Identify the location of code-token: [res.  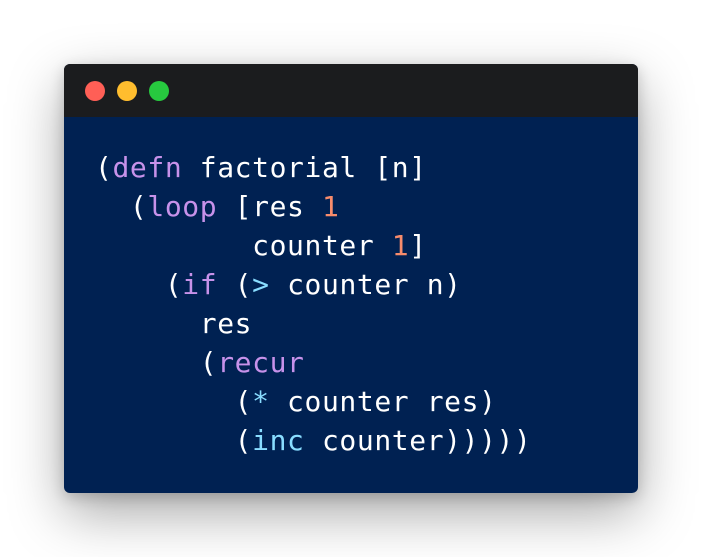
(269, 206).